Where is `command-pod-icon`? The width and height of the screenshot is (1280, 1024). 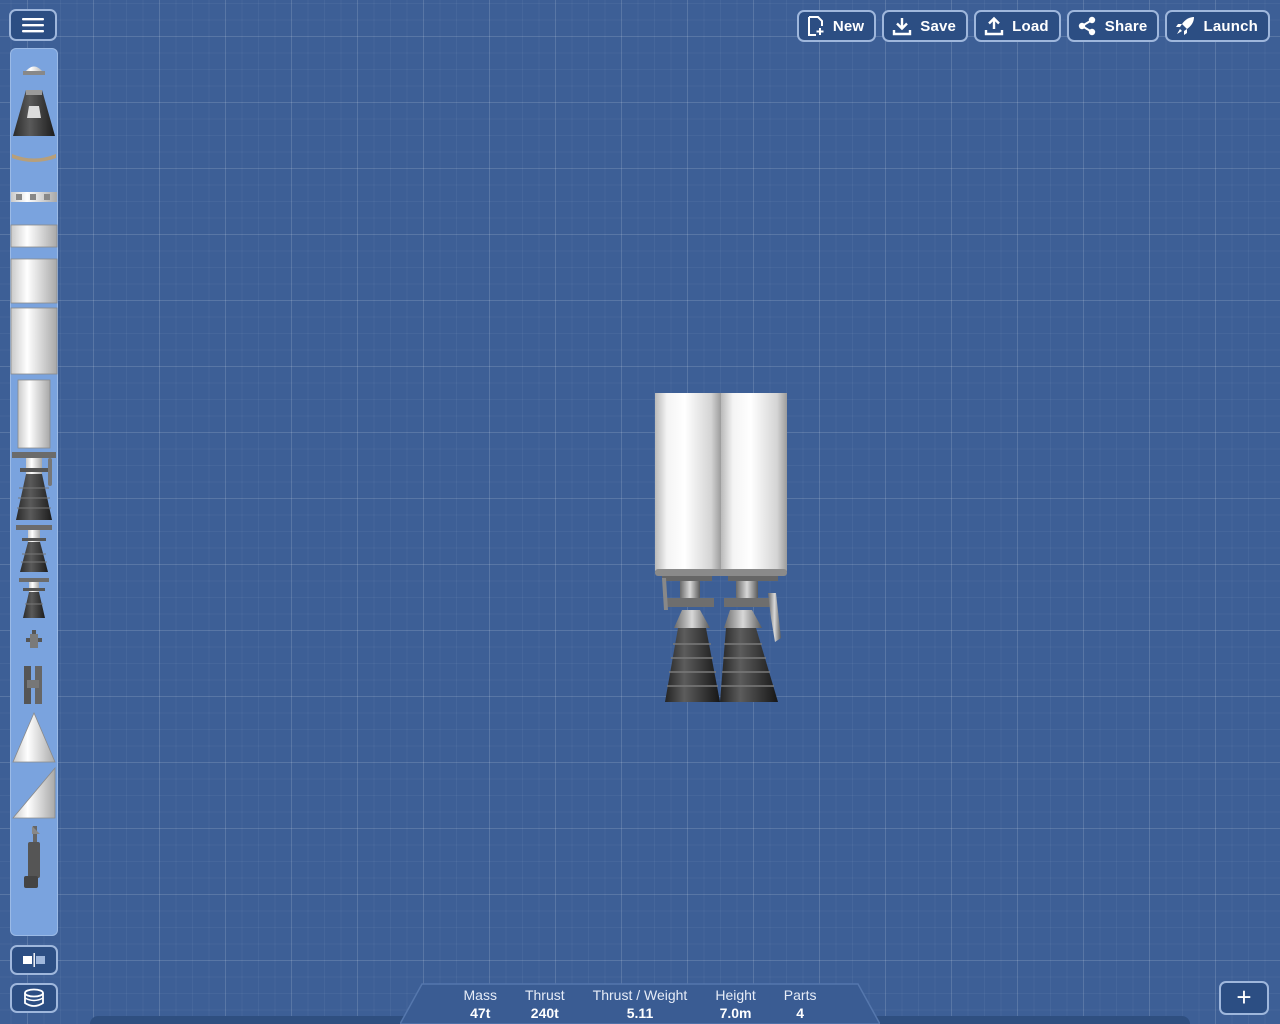 command-pod-icon is located at coordinates (34, 113).